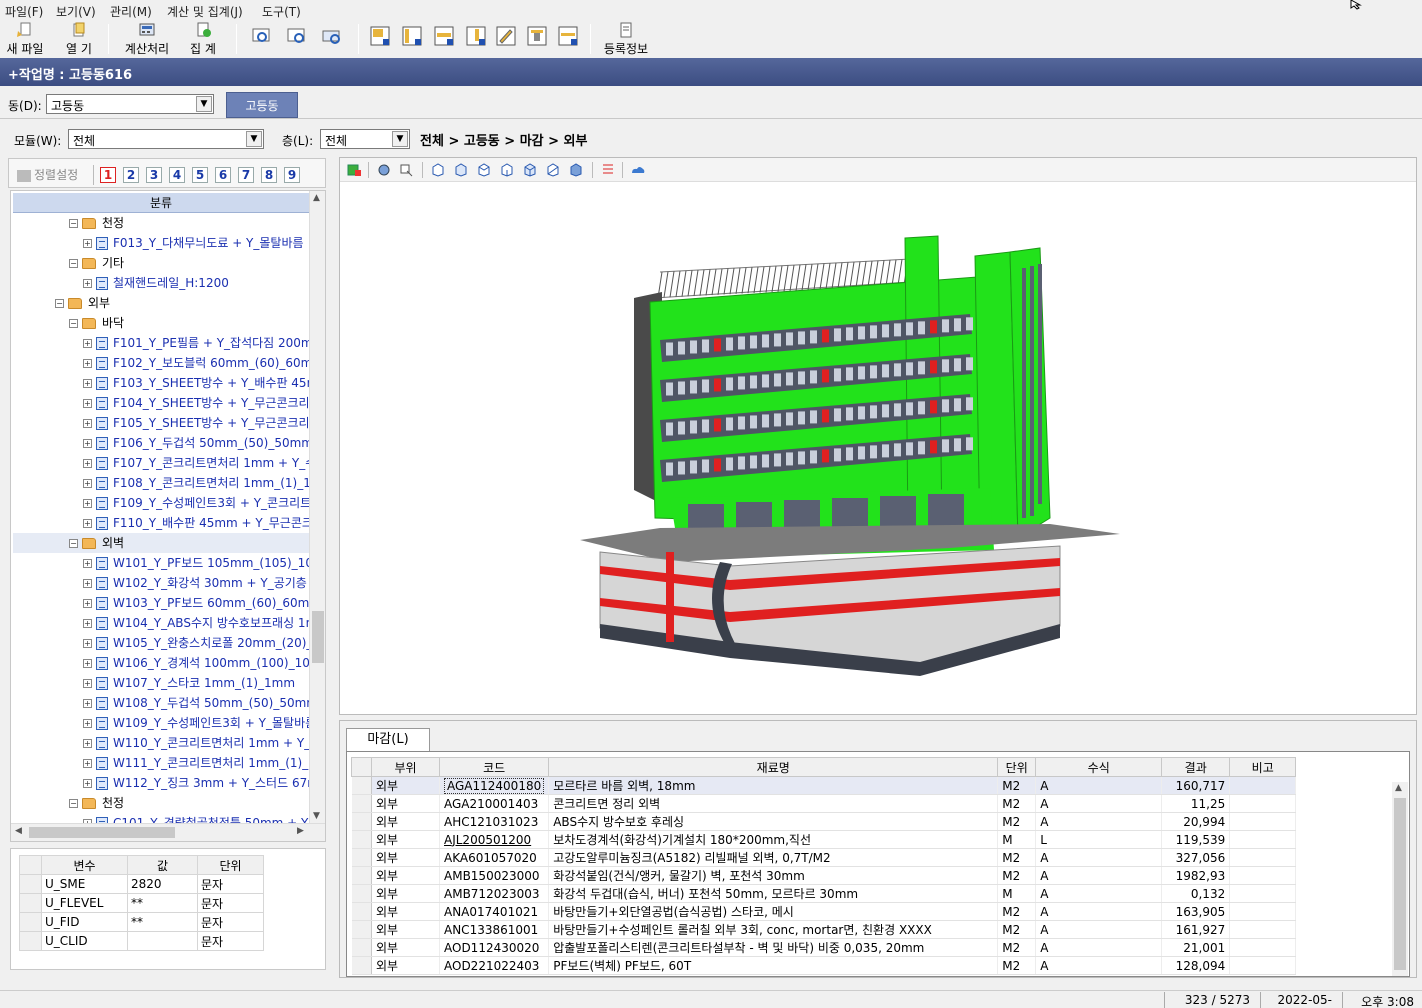 The height and width of the screenshot is (1008, 1422). I want to click on grid-header-material: 재료명, so click(773, 767).